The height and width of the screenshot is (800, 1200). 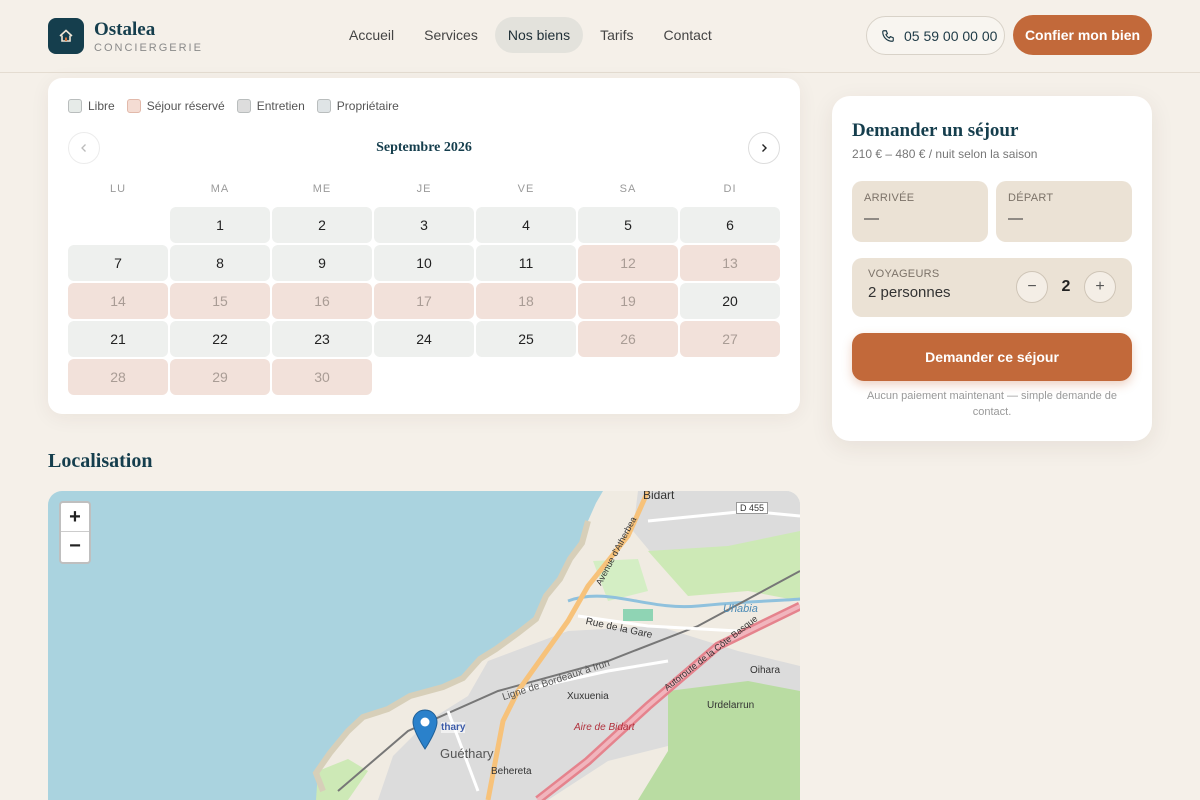 What do you see at coordinates (1100, 287) in the screenshot?
I see `increase-guests-button: +` at bounding box center [1100, 287].